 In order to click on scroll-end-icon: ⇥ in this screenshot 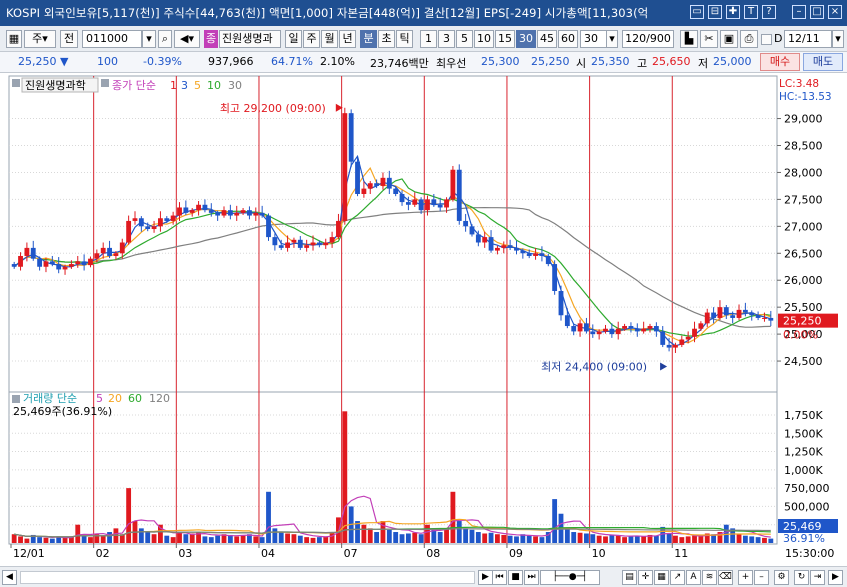, I will do `click(817, 577)`.